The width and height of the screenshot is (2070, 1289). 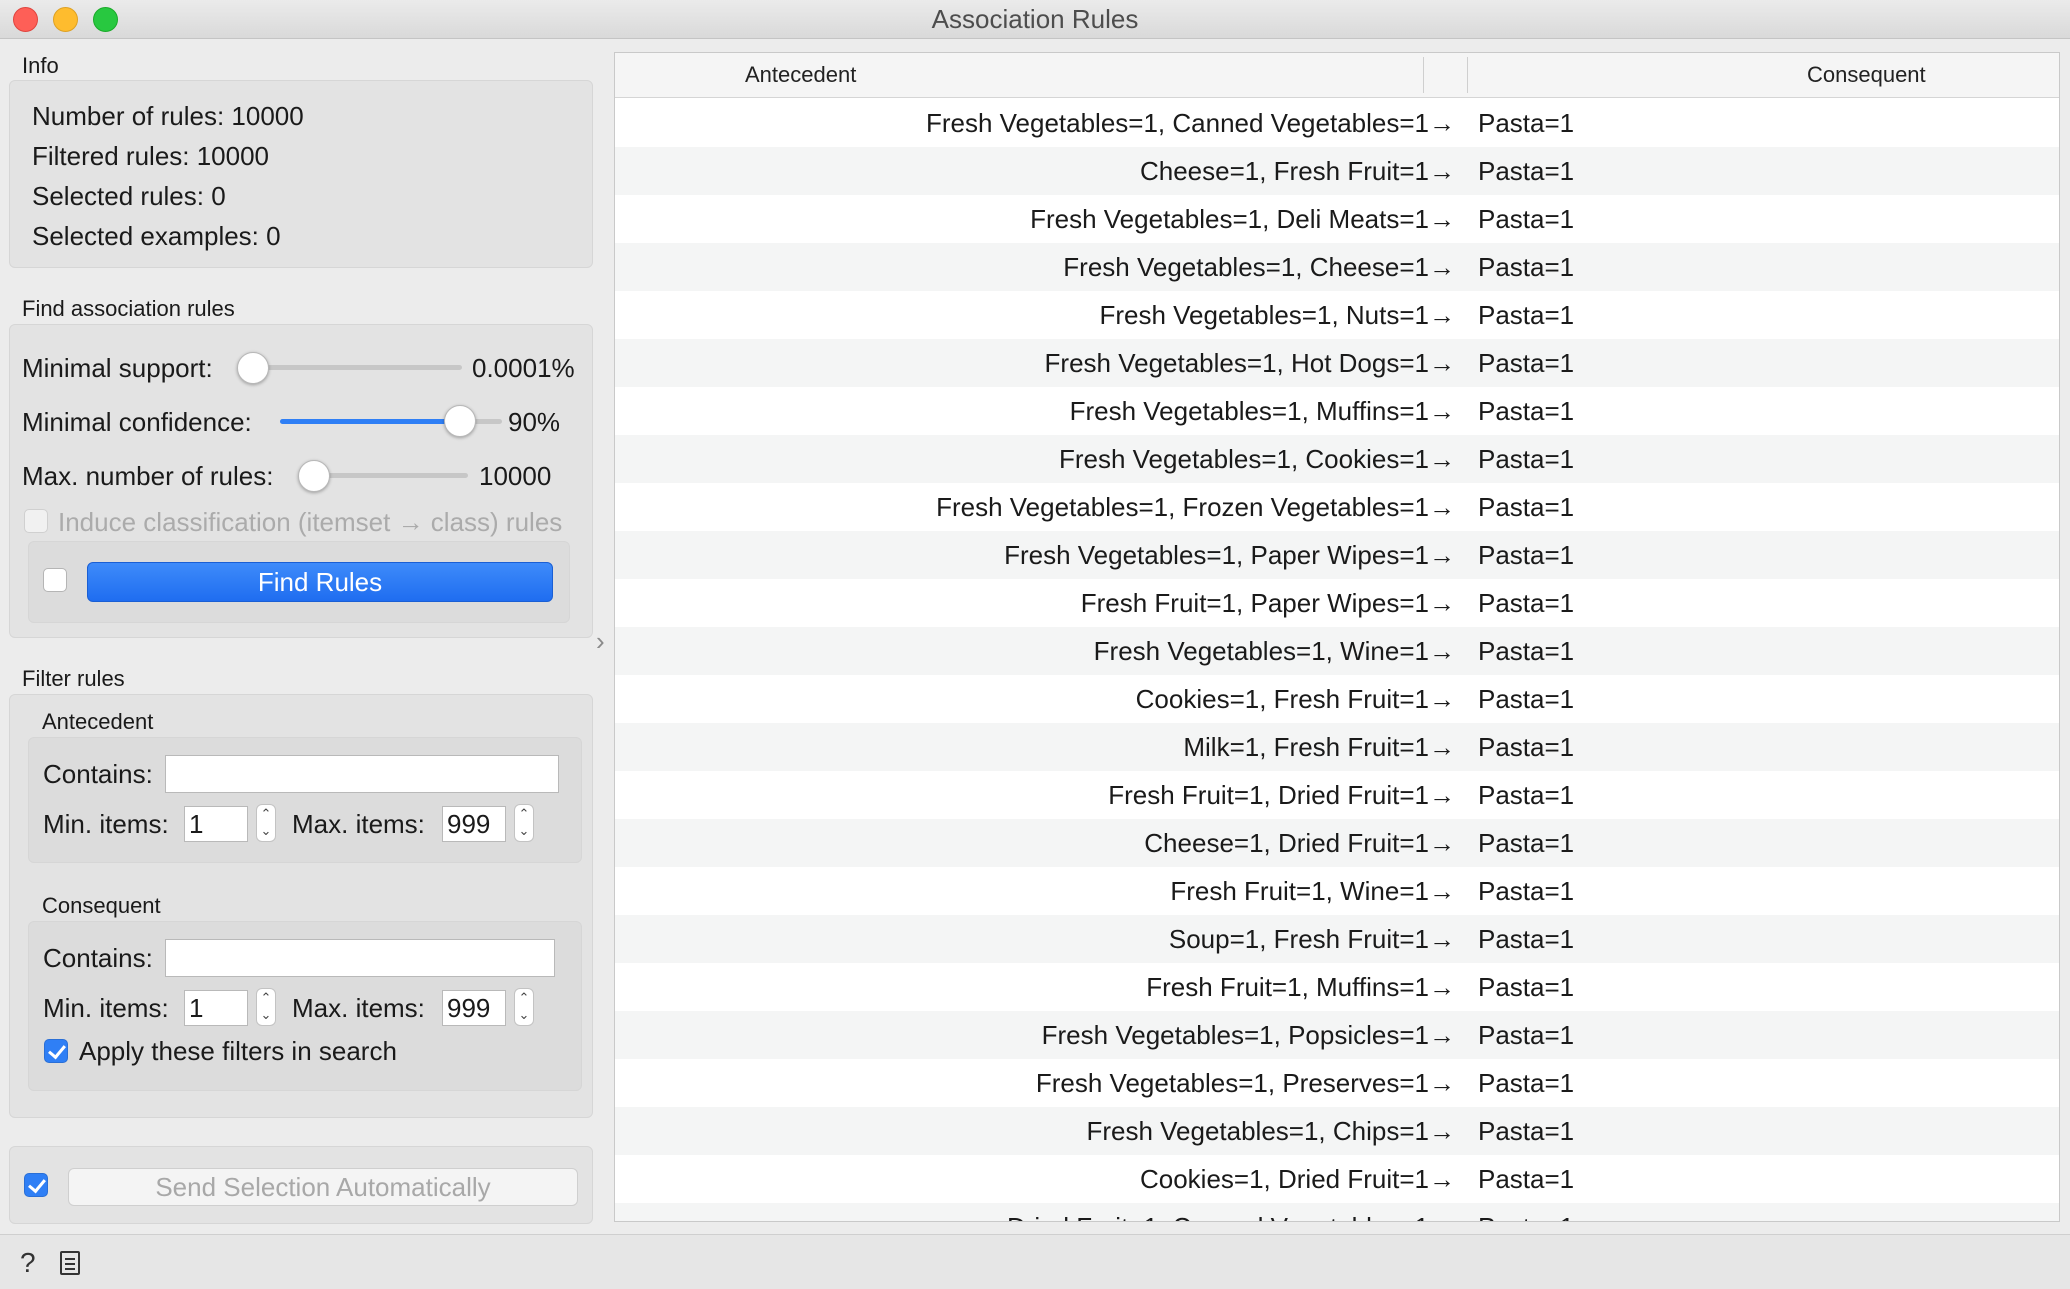 I want to click on antecedent-min-items-input: 1, so click(x=216, y=824).